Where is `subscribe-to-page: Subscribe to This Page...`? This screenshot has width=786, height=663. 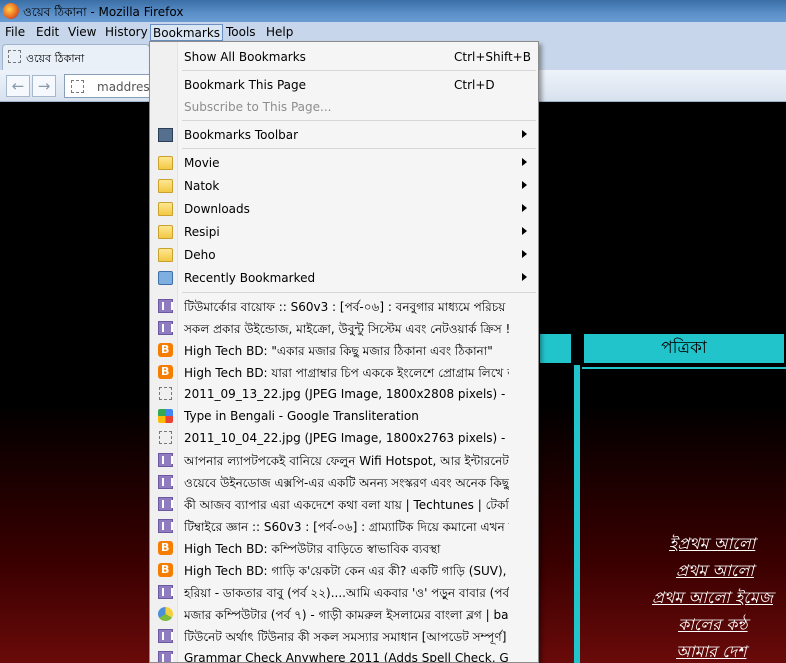
subscribe-to-page: Subscribe to This Page... is located at coordinates (344, 107).